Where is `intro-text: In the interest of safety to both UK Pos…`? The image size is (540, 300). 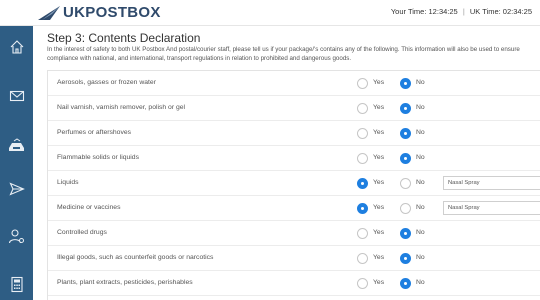
intro-text: In the interest of safety to both UK Pos… is located at coordinates (283, 54).